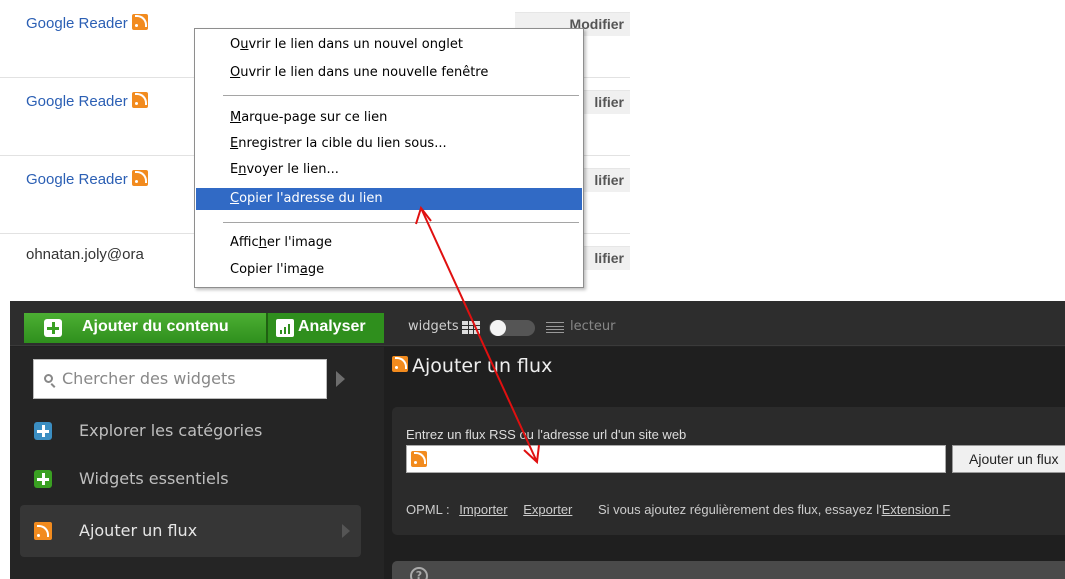 This screenshot has width=1065, height=579. I want to click on chevron-right-icon, so click(346, 531).